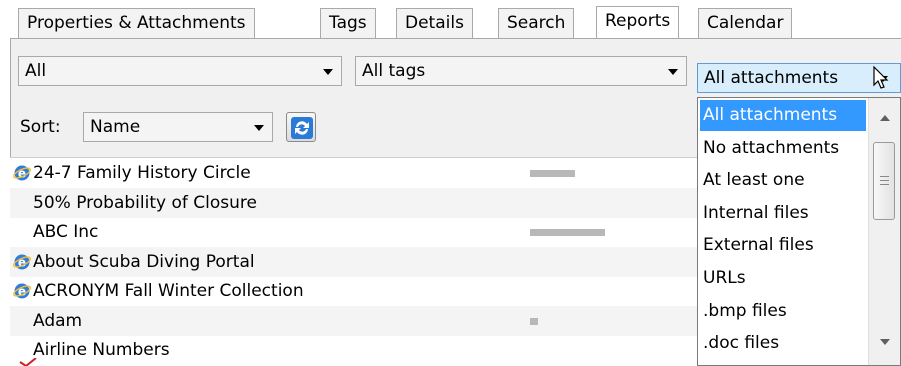 This screenshot has width=901, height=366. I want to click on scroll-thumb, so click(884, 181).